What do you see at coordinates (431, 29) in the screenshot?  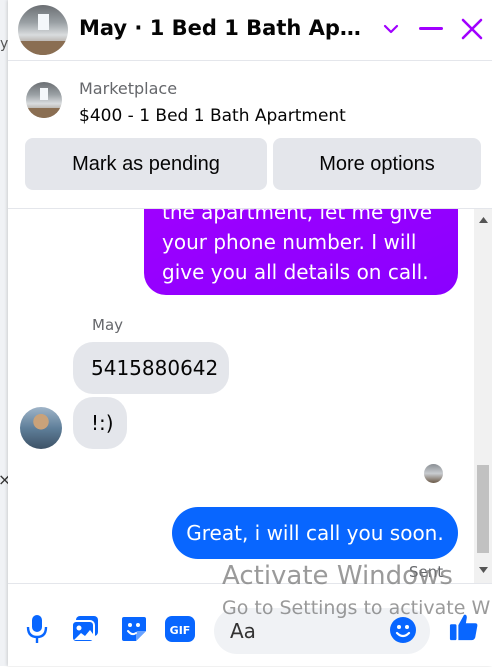 I see `minimize-icon` at bounding box center [431, 29].